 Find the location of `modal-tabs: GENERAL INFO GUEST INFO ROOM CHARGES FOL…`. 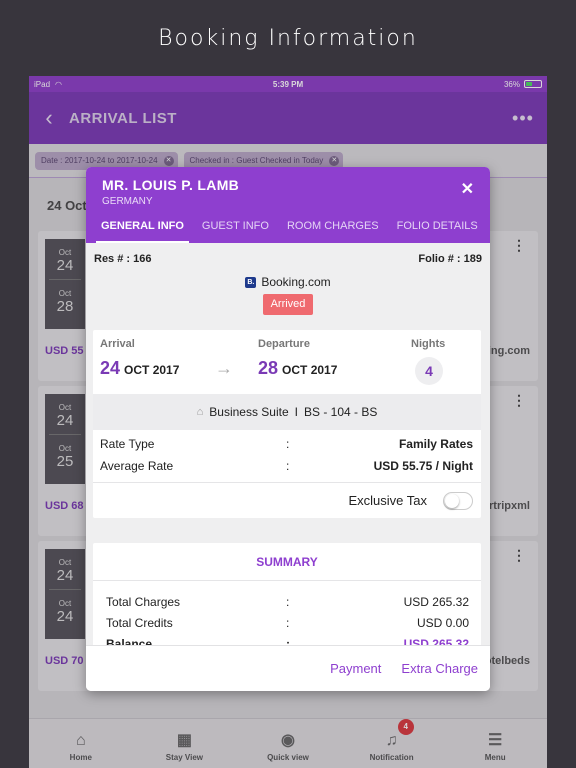

modal-tabs: GENERAL INFO GUEST INFO ROOM CHARGES FOL… is located at coordinates (288, 230).